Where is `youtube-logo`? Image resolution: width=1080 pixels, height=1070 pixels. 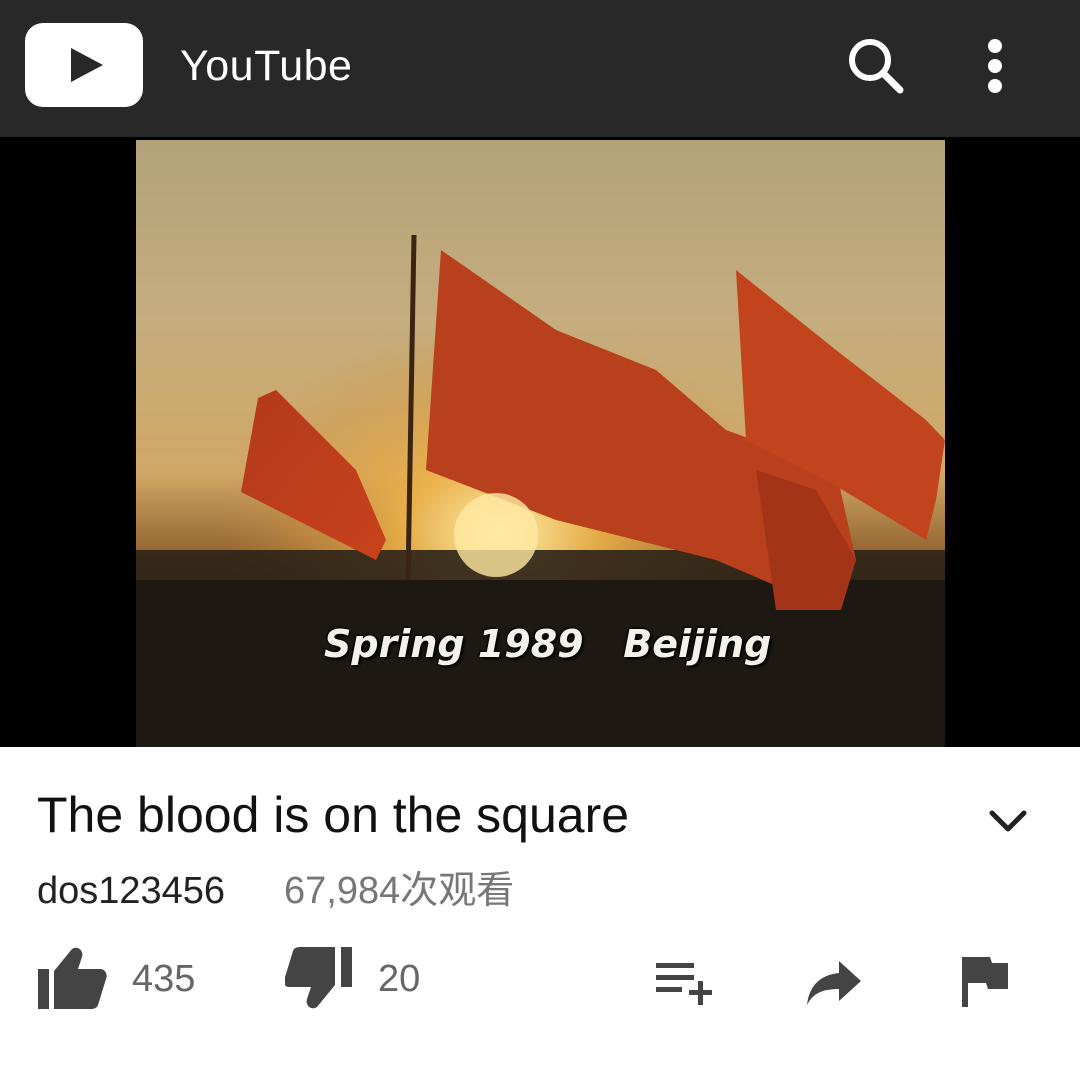
youtube-logo is located at coordinates (84, 65).